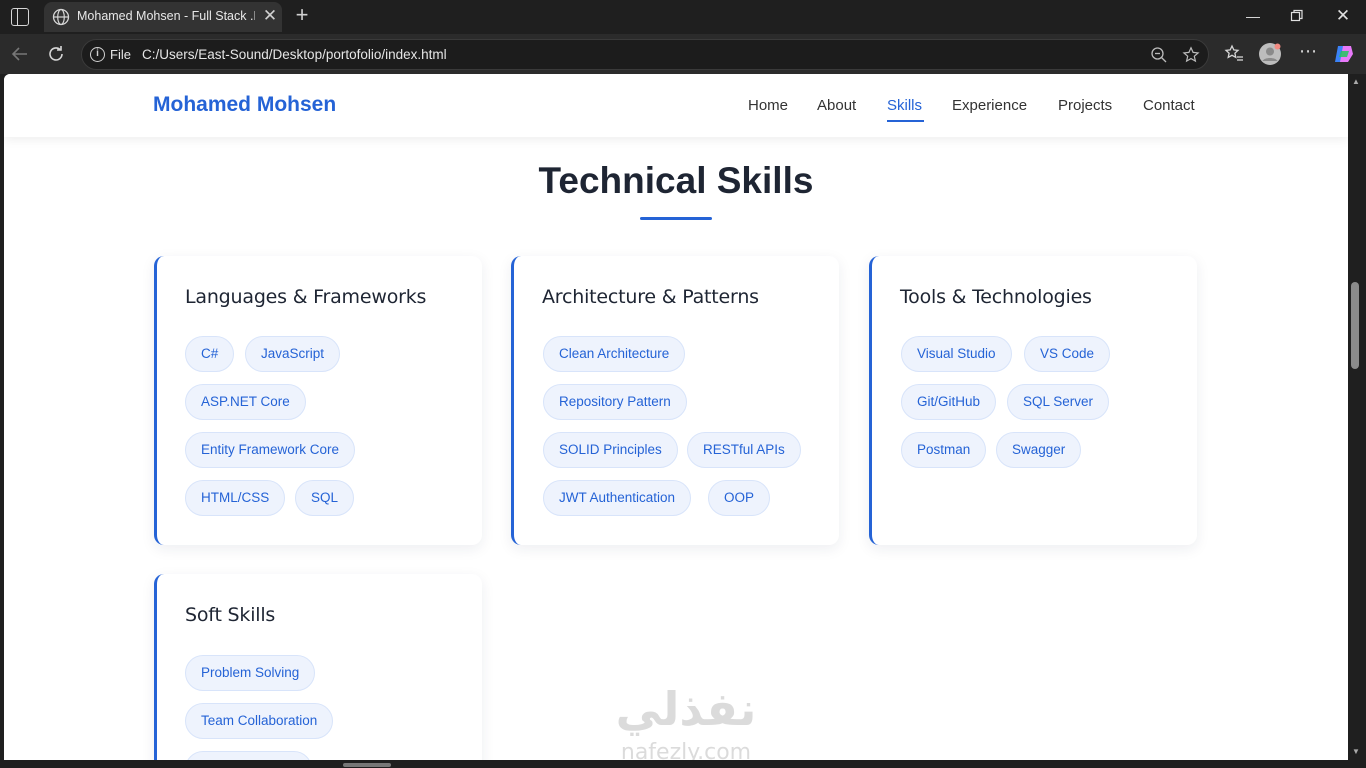  What do you see at coordinates (1357, 417) in the screenshot?
I see `vertical-scrollbar` at bounding box center [1357, 417].